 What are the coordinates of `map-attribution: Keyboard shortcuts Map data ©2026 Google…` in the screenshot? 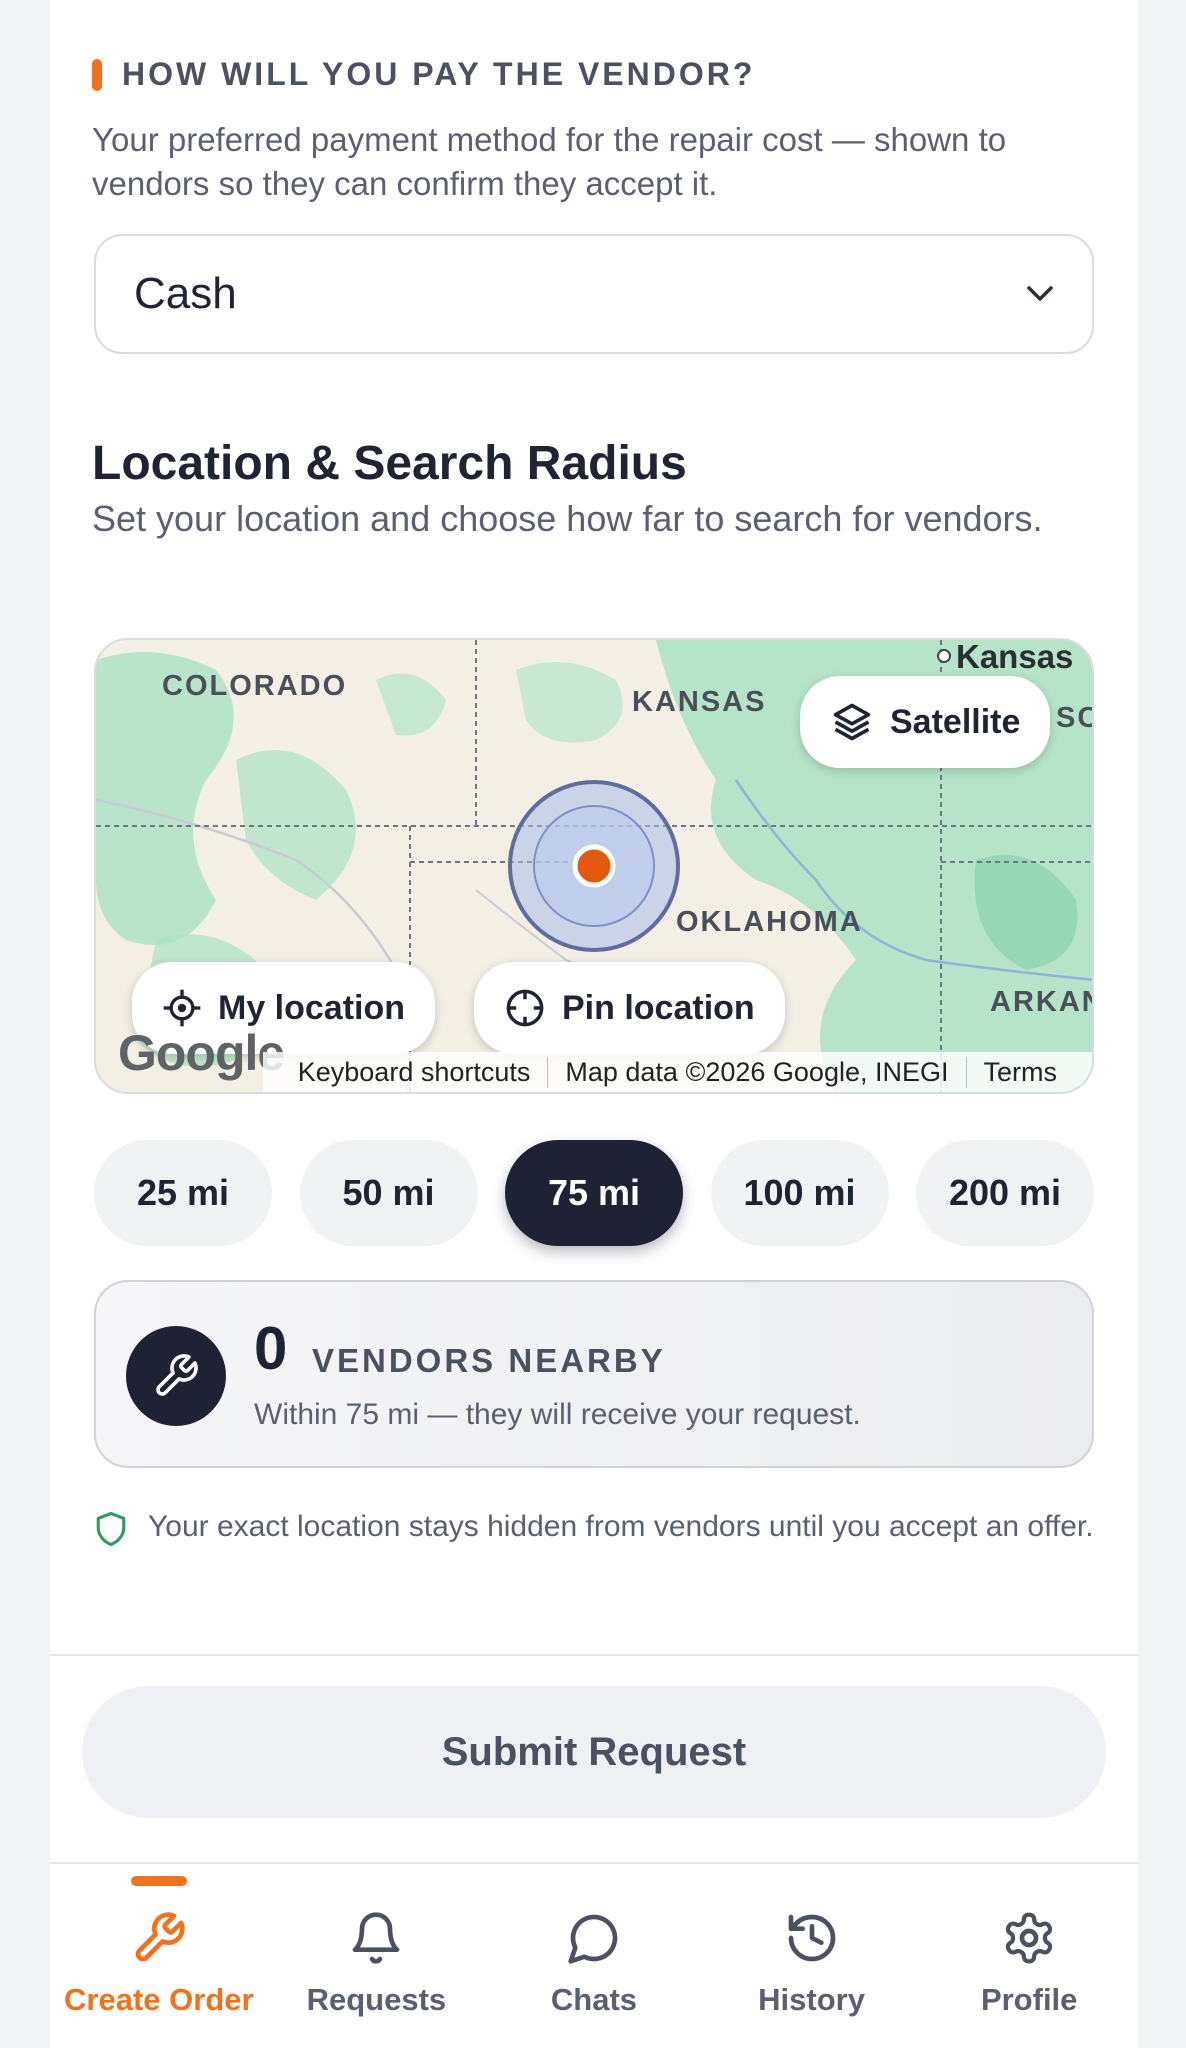 It's located at (677, 1072).